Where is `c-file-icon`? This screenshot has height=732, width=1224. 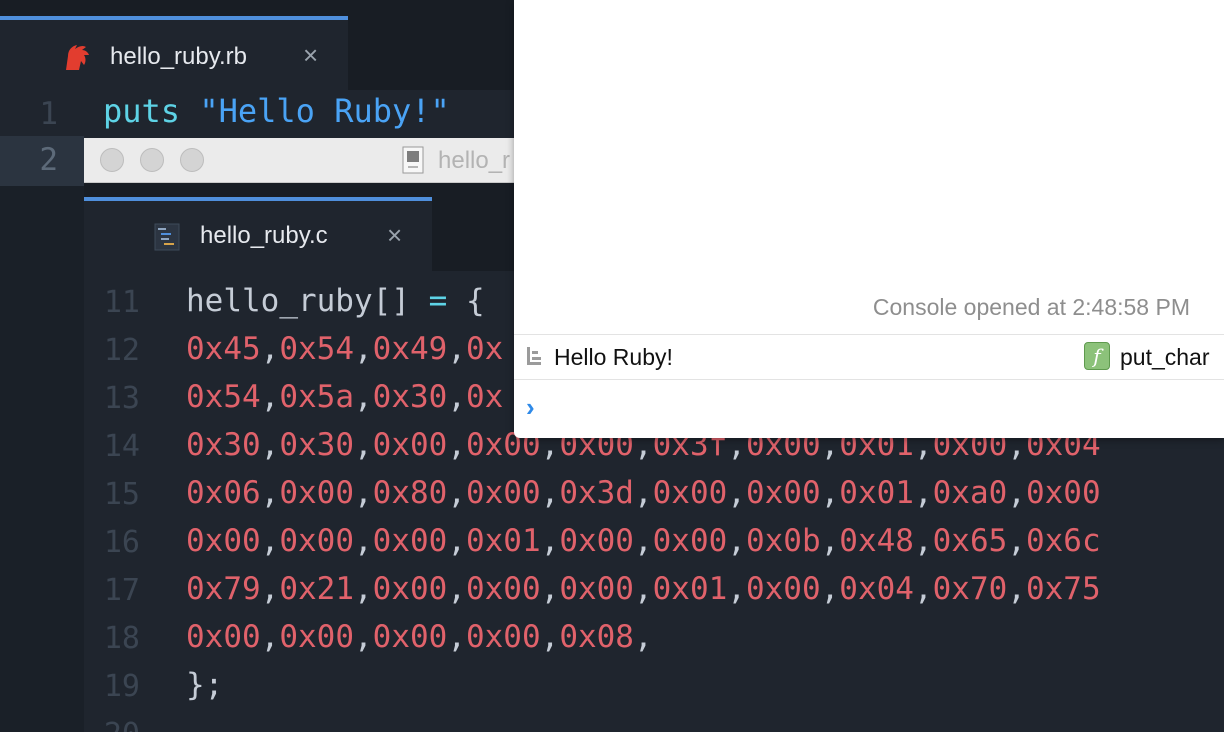
c-file-icon is located at coordinates (167, 237).